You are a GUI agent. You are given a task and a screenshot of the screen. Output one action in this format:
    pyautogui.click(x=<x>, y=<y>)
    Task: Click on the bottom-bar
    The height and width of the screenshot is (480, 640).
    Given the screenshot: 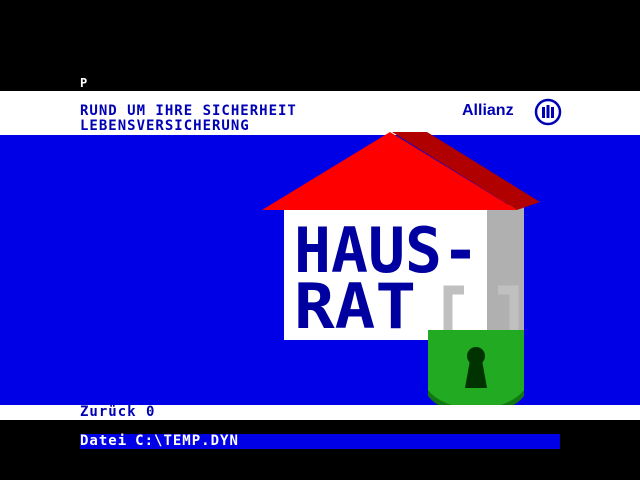 What is the action you would take?
    pyautogui.click(x=320, y=450)
    